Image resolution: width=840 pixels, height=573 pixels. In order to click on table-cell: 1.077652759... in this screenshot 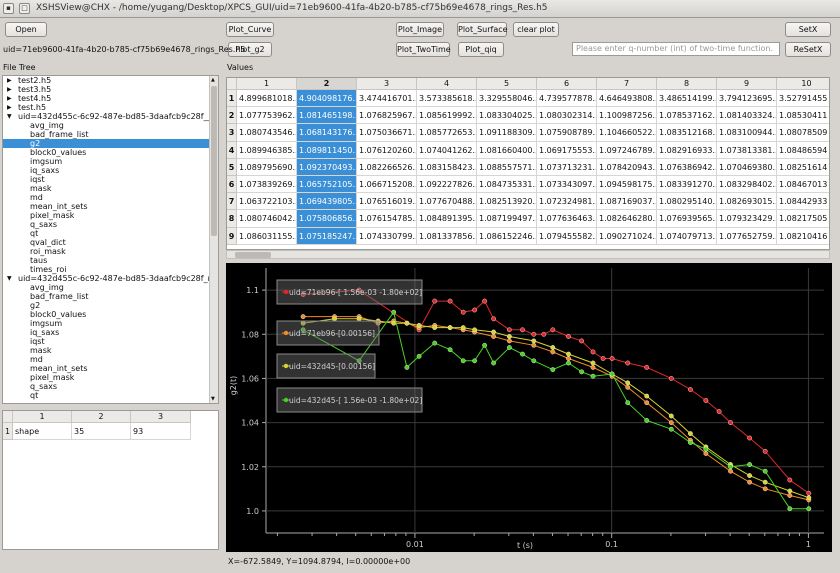, I will do `click(747, 236)`.